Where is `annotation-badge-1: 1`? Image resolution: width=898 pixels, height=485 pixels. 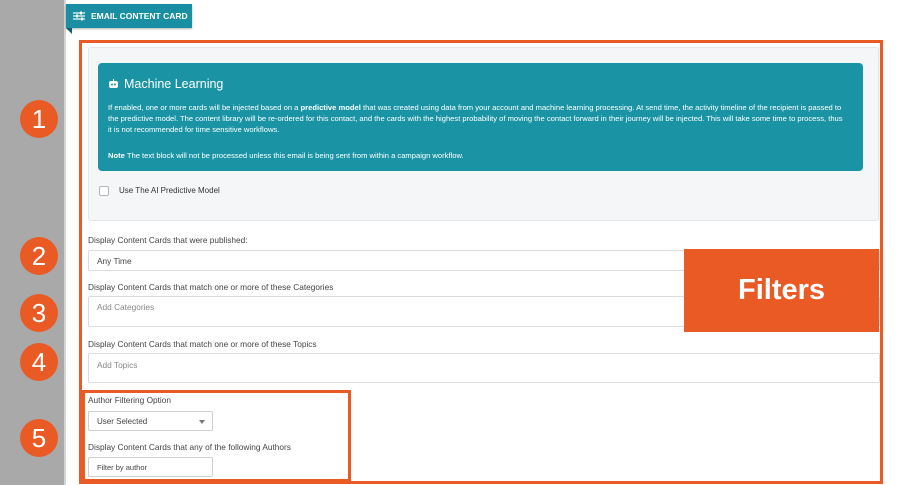
annotation-badge-1: 1 is located at coordinates (39, 119).